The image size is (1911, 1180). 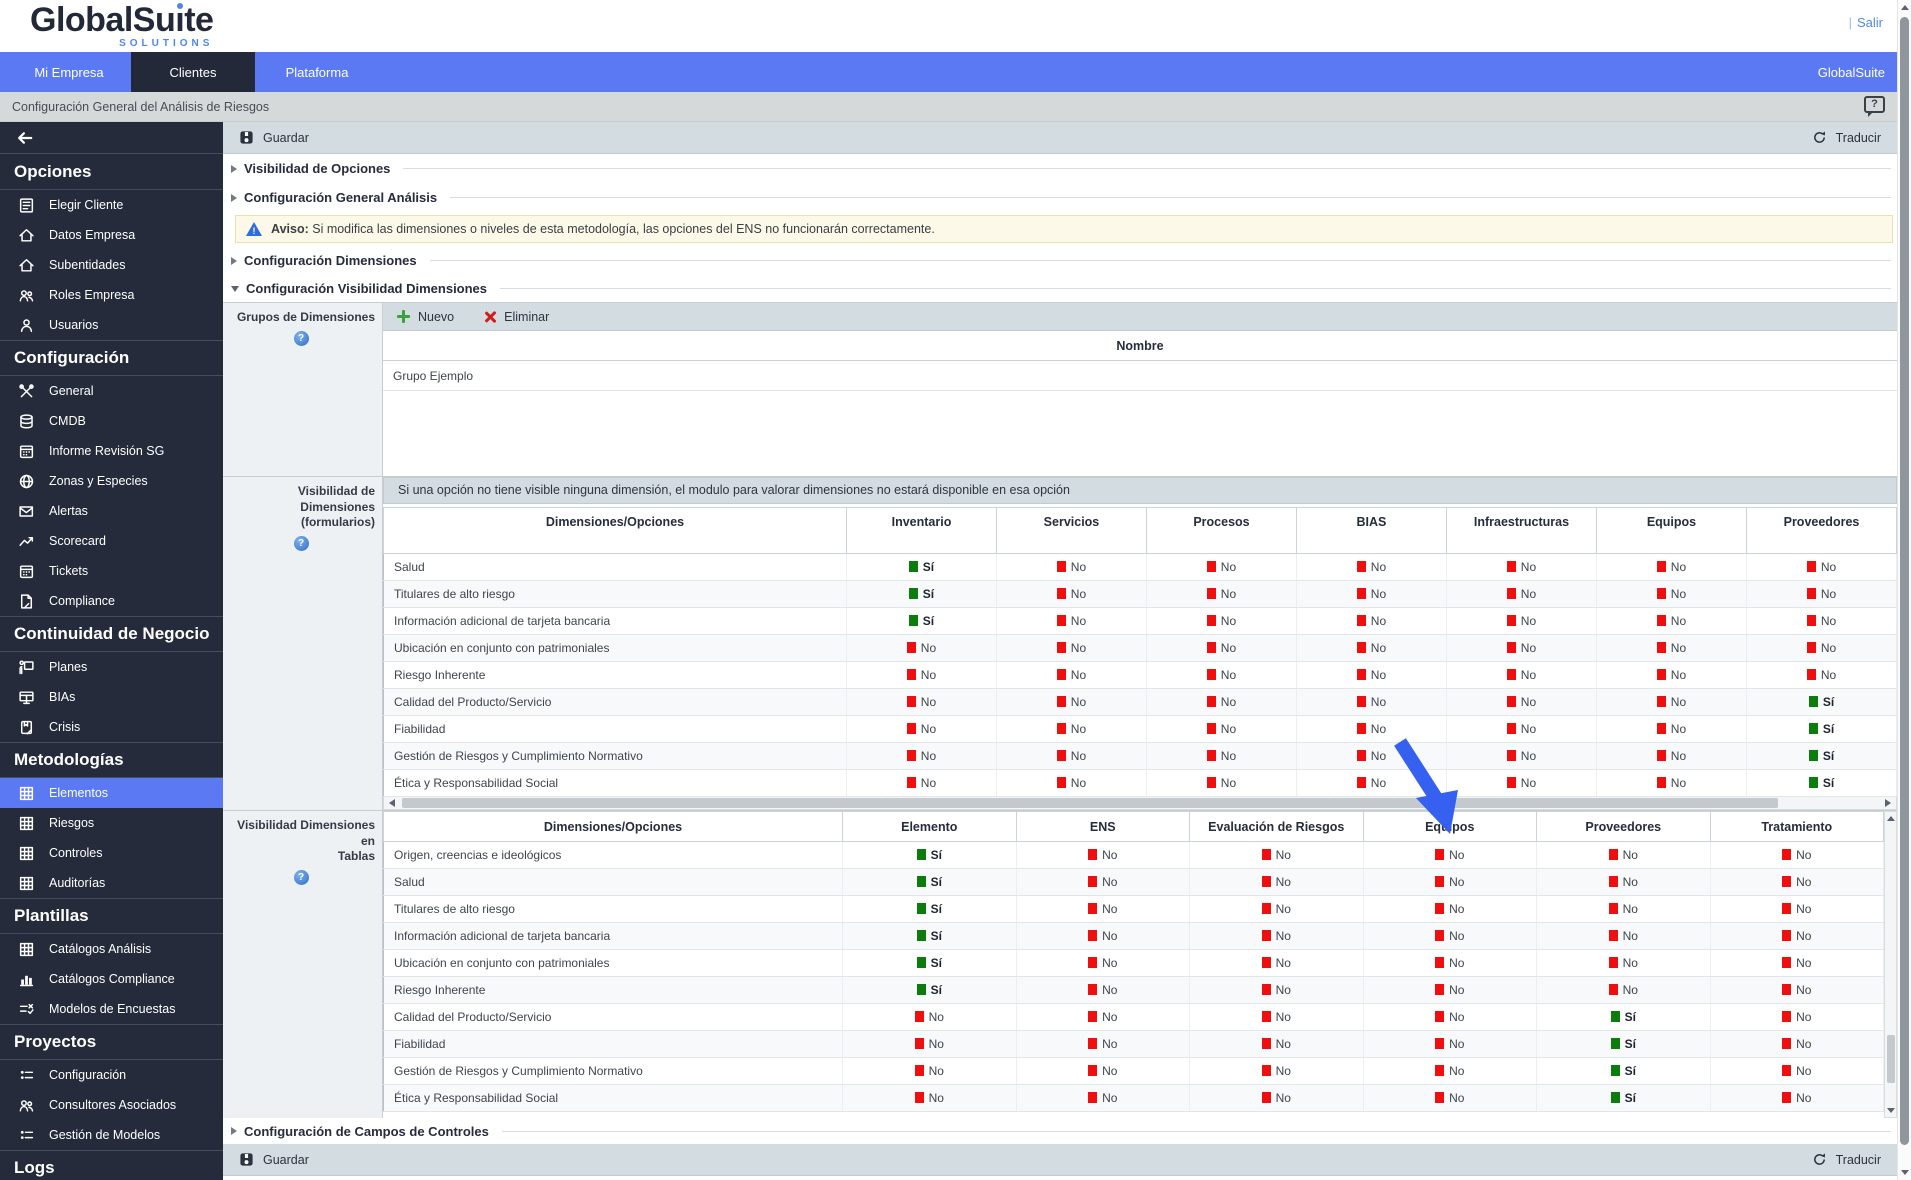 I want to click on sidebar-collapse-button, so click(x=111, y=138).